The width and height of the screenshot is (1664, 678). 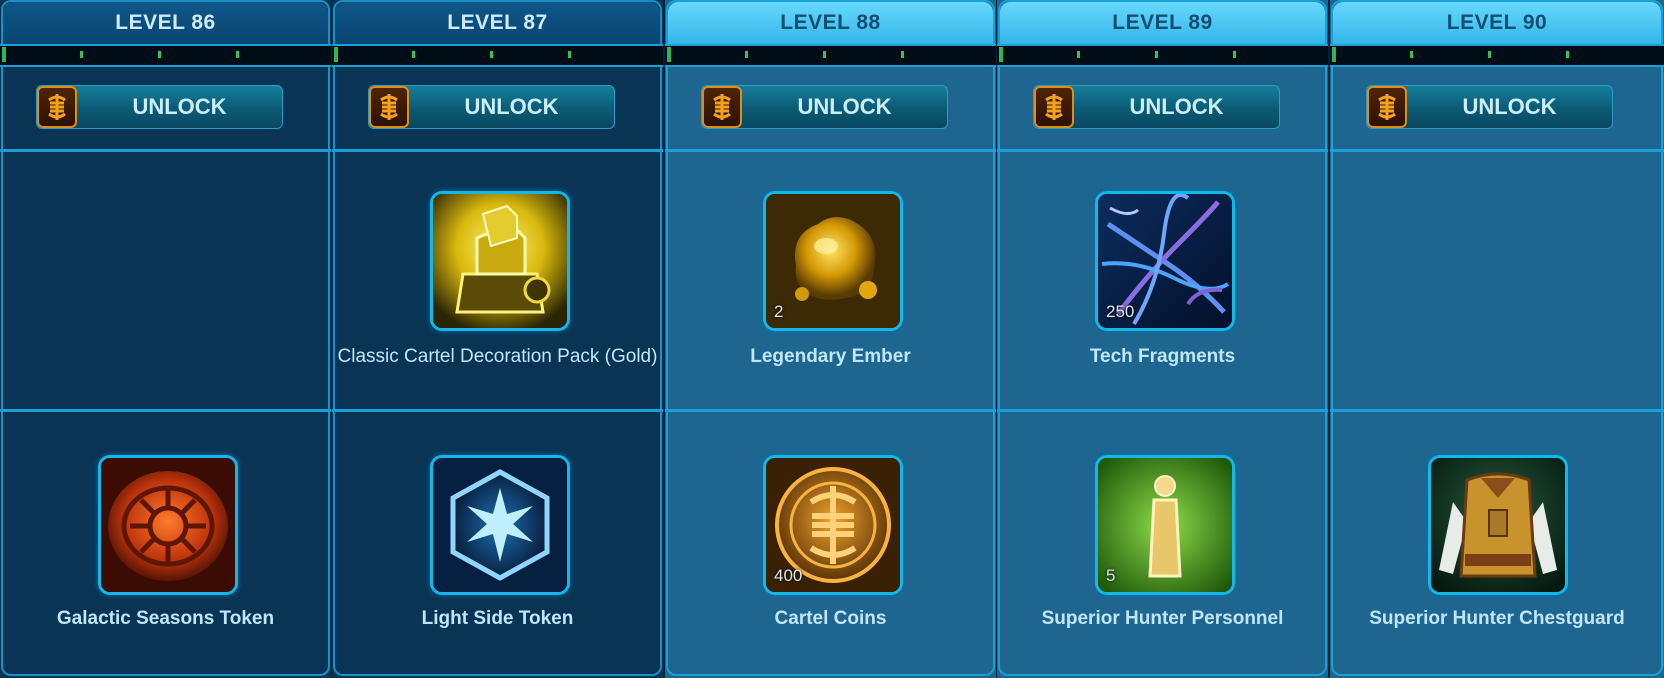 What do you see at coordinates (1497, 23) in the screenshot?
I see `level-header: LEVEL 90` at bounding box center [1497, 23].